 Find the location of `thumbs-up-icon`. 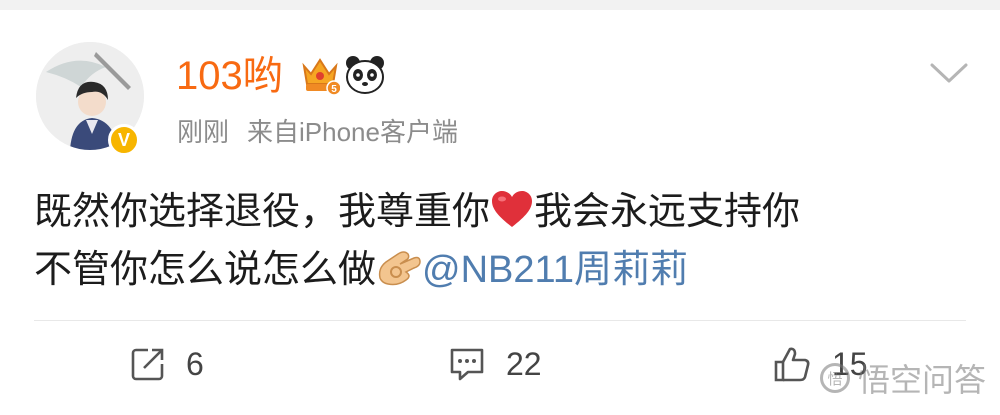

thumbs-up-icon is located at coordinates (792, 364).